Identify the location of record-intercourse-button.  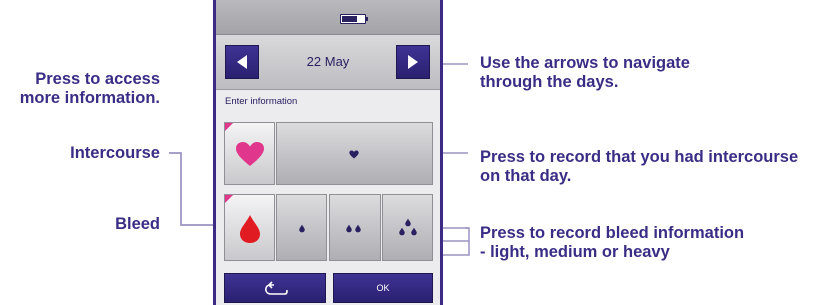
(354, 153).